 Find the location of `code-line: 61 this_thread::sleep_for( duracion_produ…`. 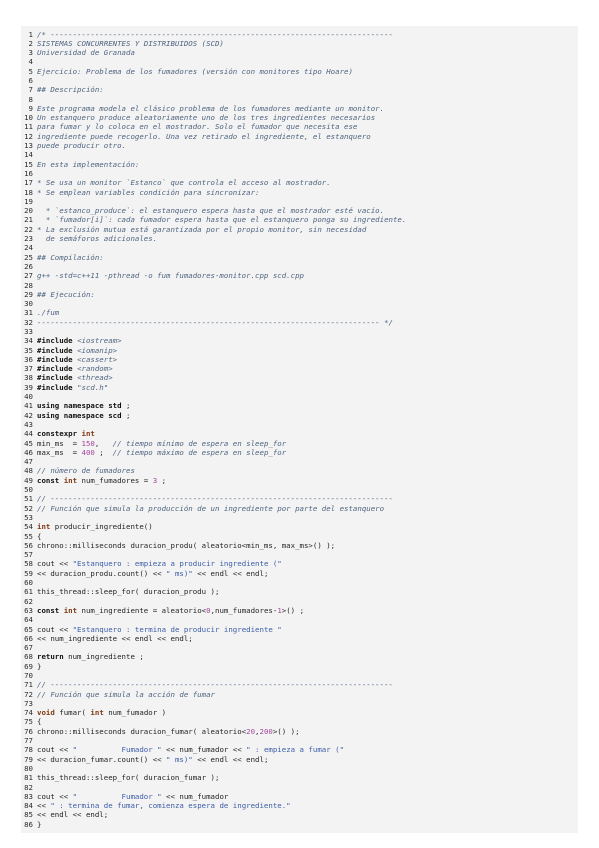

code-line: 61 this_thread::sleep_for( duracion_produ… is located at coordinates (299, 591).